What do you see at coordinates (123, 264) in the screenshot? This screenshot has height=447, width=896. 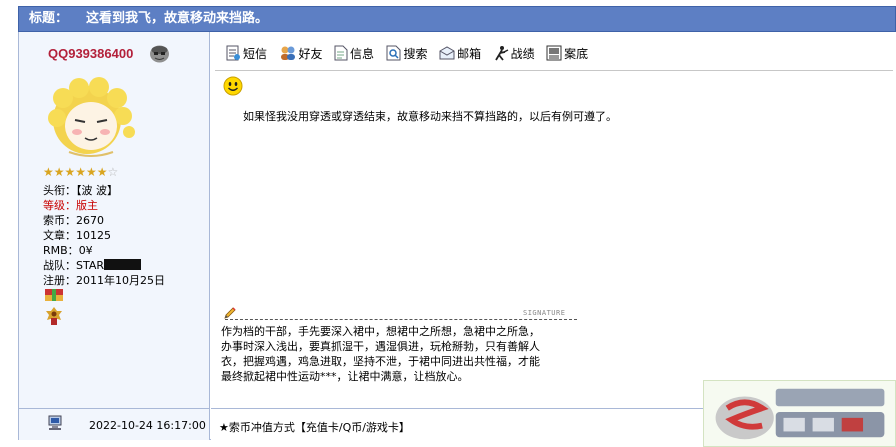 I see `team-redacted-block` at bounding box center [123, 264].